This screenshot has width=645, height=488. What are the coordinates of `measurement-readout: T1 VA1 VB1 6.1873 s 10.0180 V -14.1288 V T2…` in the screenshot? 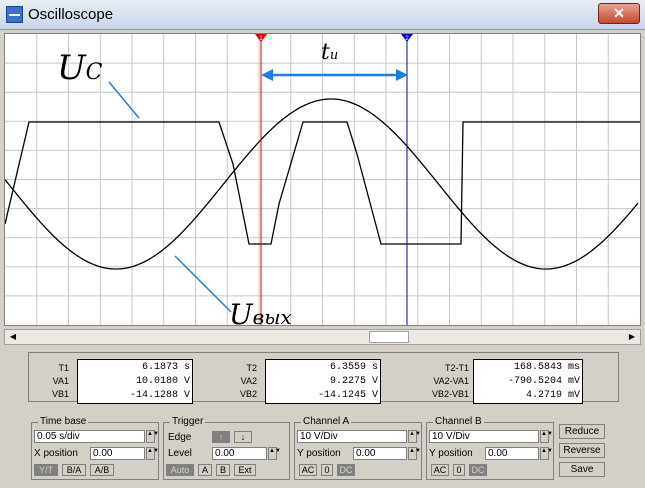 It's located at (323, 378).